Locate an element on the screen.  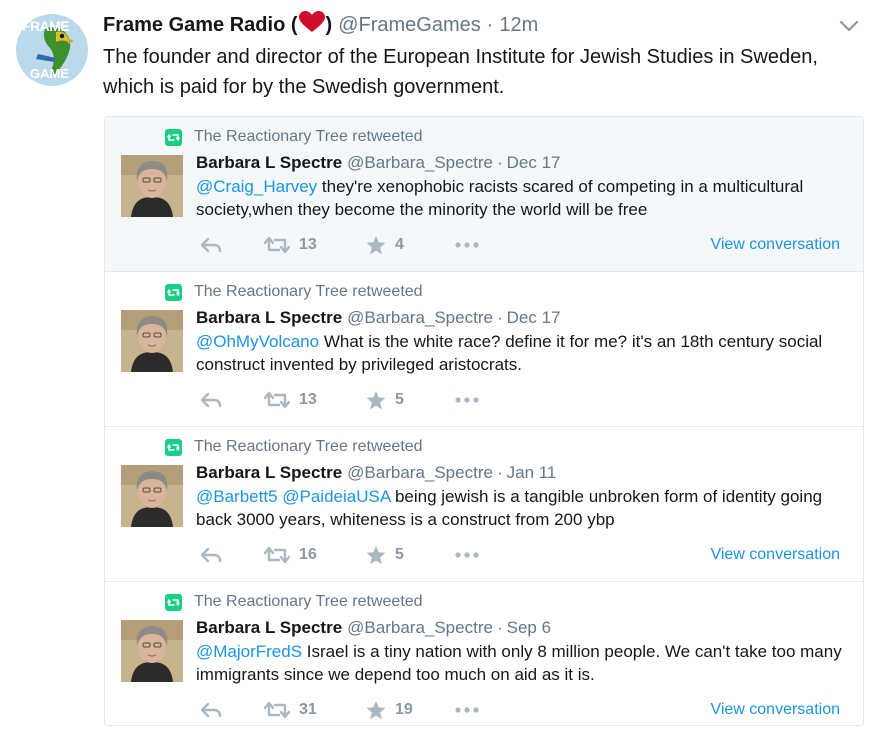
retweet-button: 31 is located at coordinates (290, 710).